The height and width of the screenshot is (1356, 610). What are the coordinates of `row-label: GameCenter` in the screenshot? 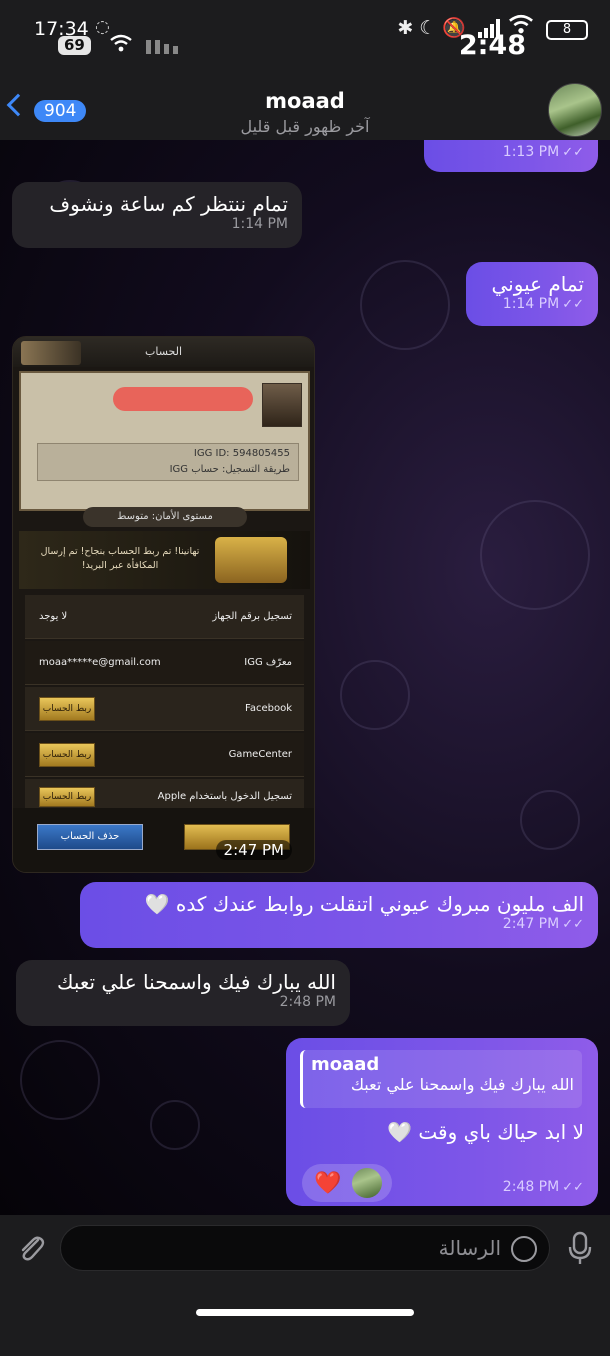 It's located at (260, 754).